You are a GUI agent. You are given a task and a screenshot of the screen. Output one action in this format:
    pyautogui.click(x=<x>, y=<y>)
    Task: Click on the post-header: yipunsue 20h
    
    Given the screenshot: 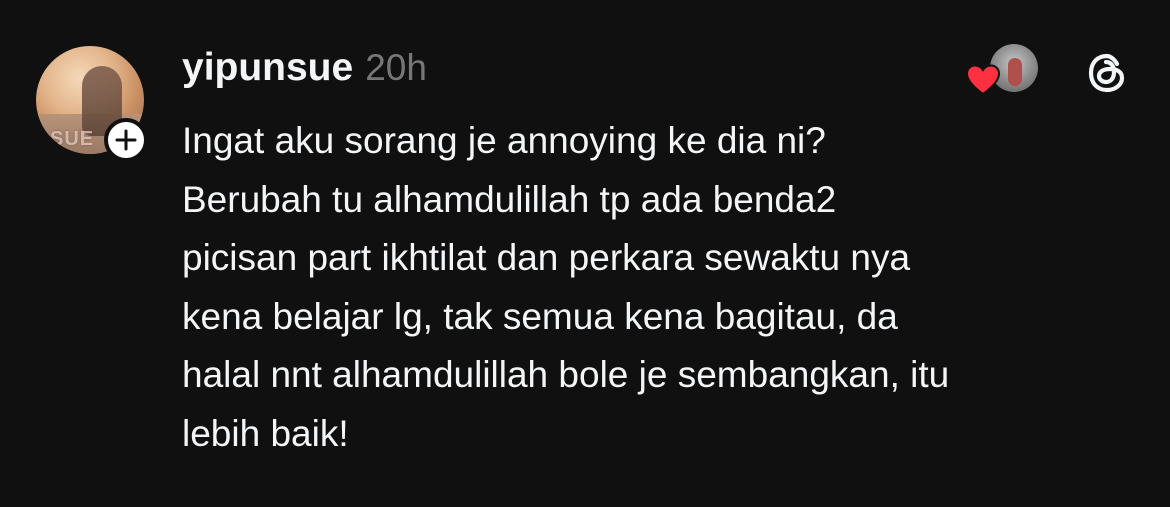 What is the action you would take?
    pyautogui.click(x=304, y=71)
    